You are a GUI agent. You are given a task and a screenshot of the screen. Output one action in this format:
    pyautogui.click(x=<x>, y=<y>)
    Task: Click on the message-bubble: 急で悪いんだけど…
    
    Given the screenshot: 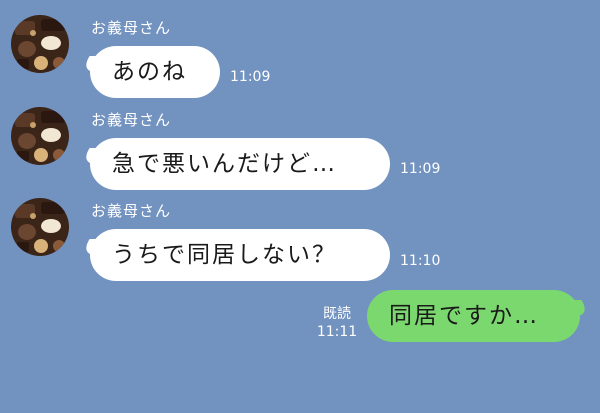 What is the action you would take?
    pyautogui.click(x=240, y=164)
    